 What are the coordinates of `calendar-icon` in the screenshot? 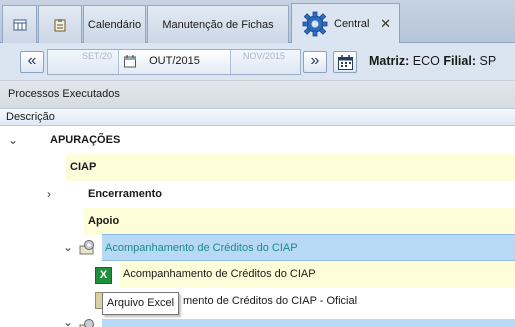 It's located at (345, 65).